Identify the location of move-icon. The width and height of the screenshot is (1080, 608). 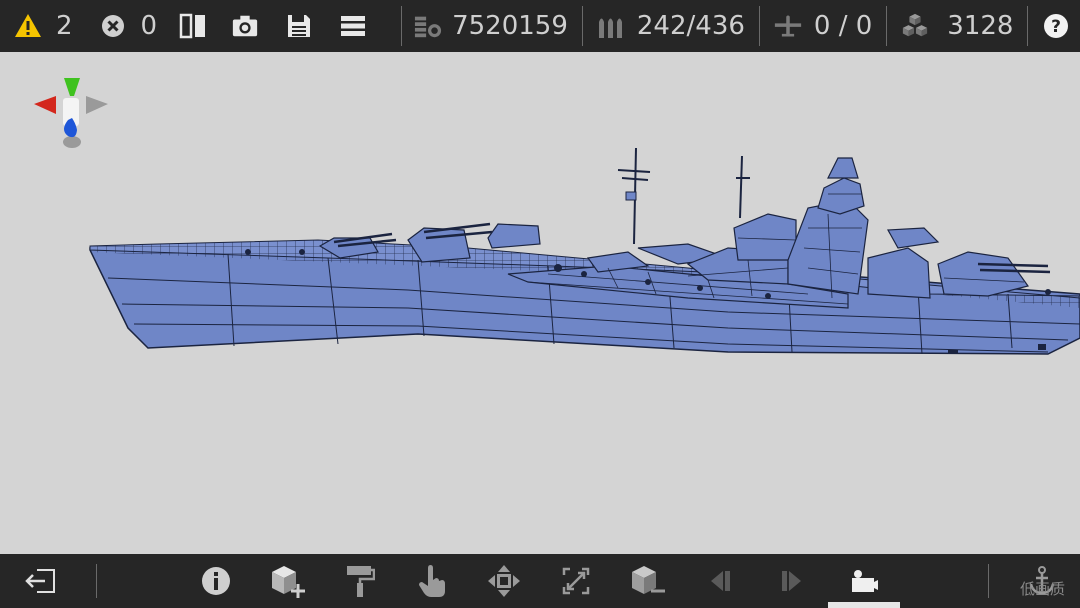
(504, 581).